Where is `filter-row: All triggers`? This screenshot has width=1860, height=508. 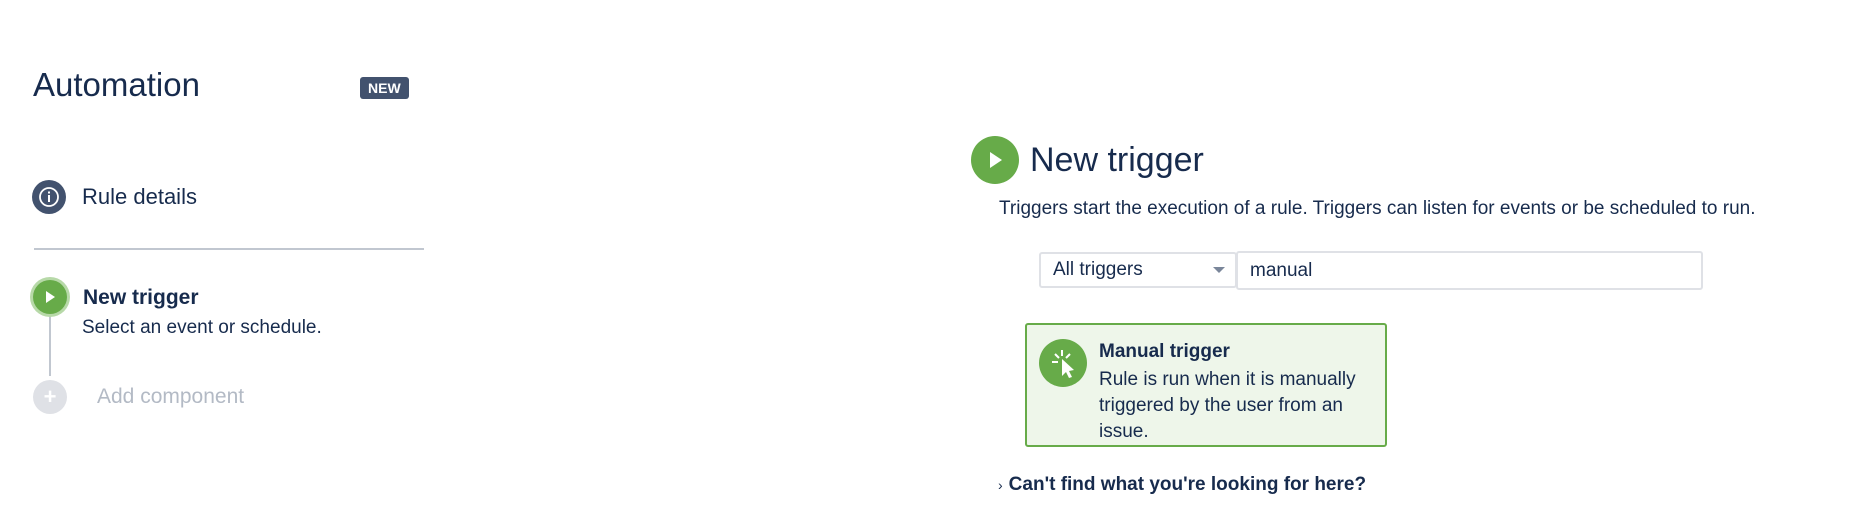
filter-row: All triggers is located at coordinates (1371, 270).